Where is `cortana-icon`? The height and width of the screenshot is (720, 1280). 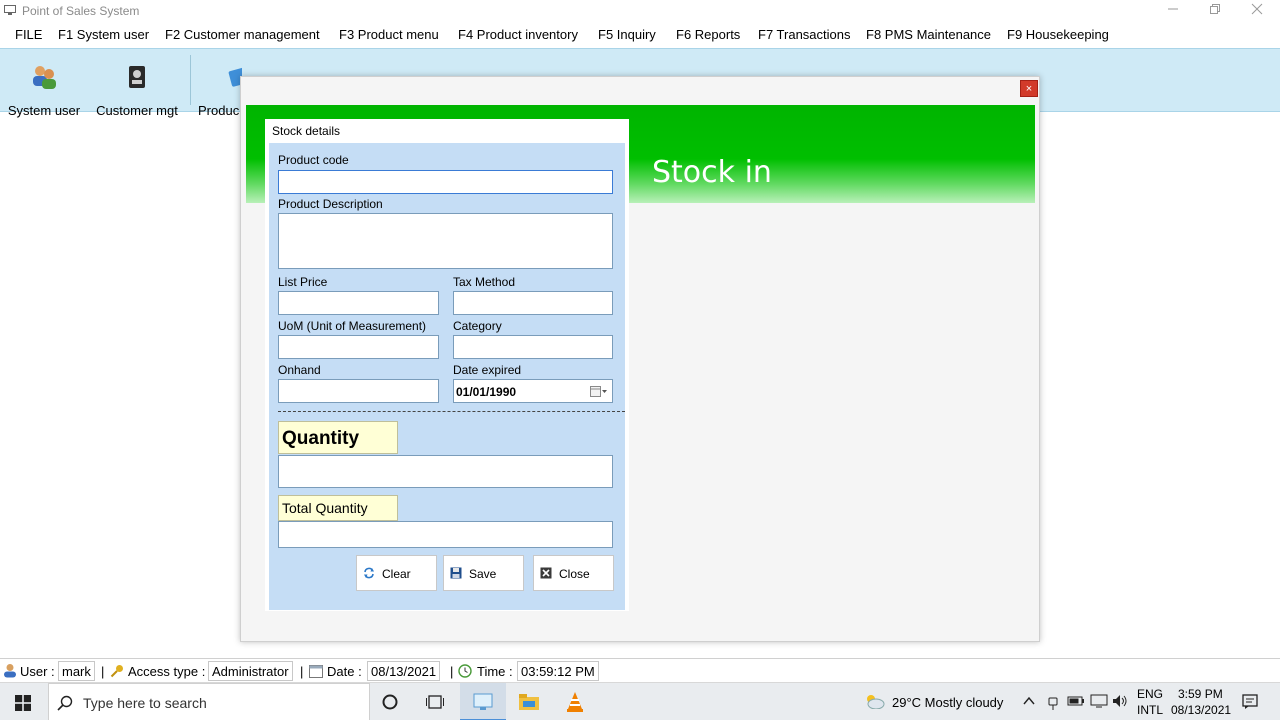
cortana-icon is located at coordinates (390, 702).